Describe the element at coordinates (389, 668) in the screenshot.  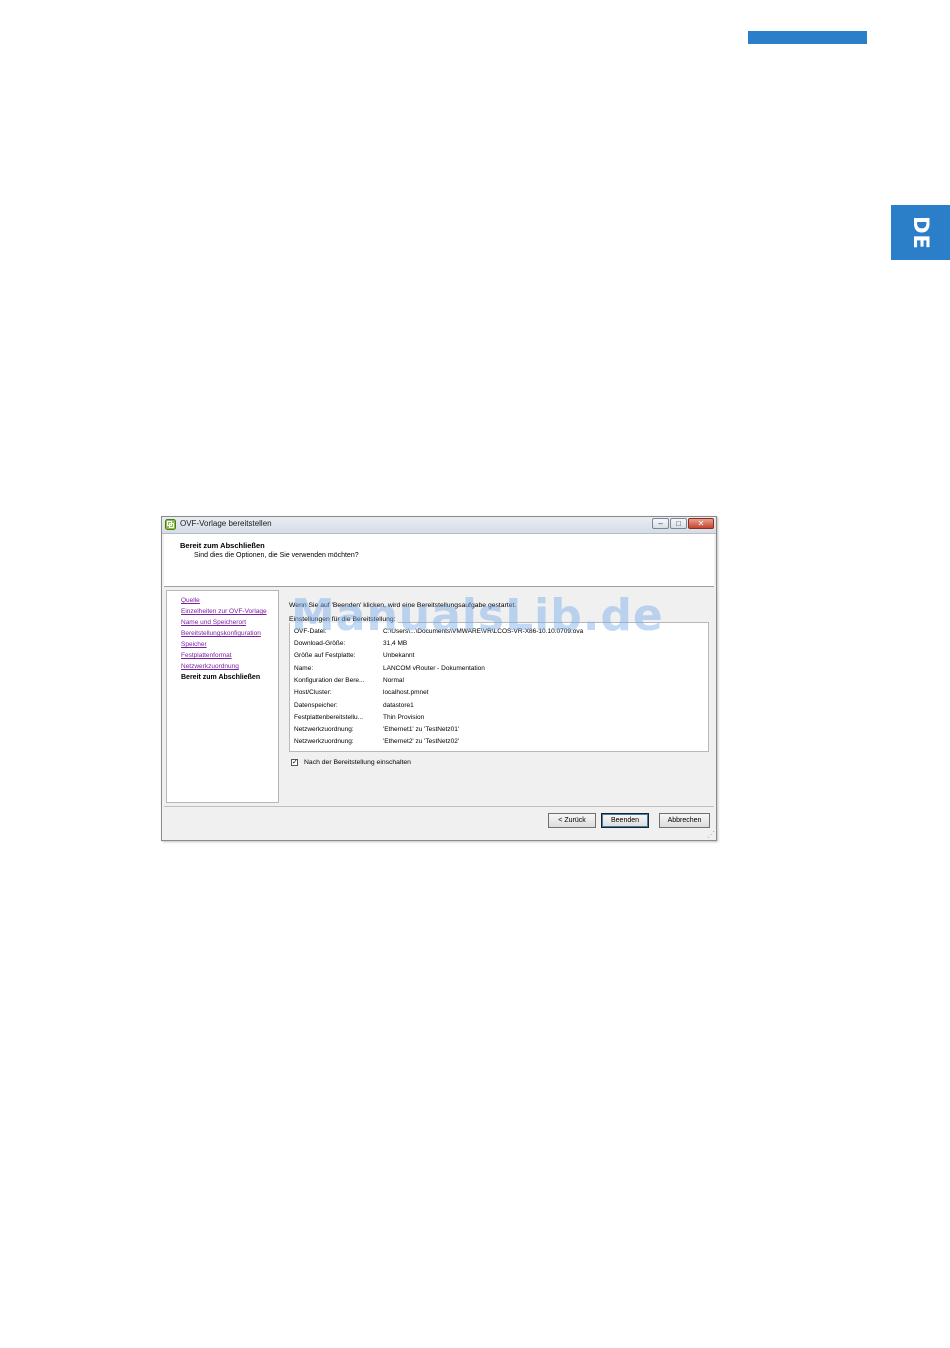
I see `settings-row: Name: LANCOM vRouter - Dokumentation` at that location.